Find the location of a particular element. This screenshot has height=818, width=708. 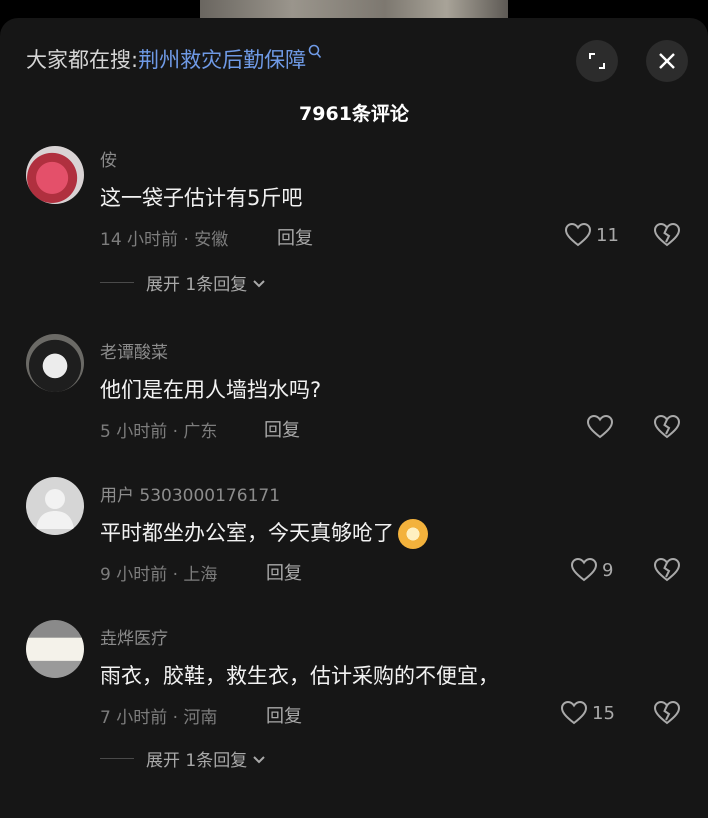

like-count: 11 is located at coordinates (607, 235).